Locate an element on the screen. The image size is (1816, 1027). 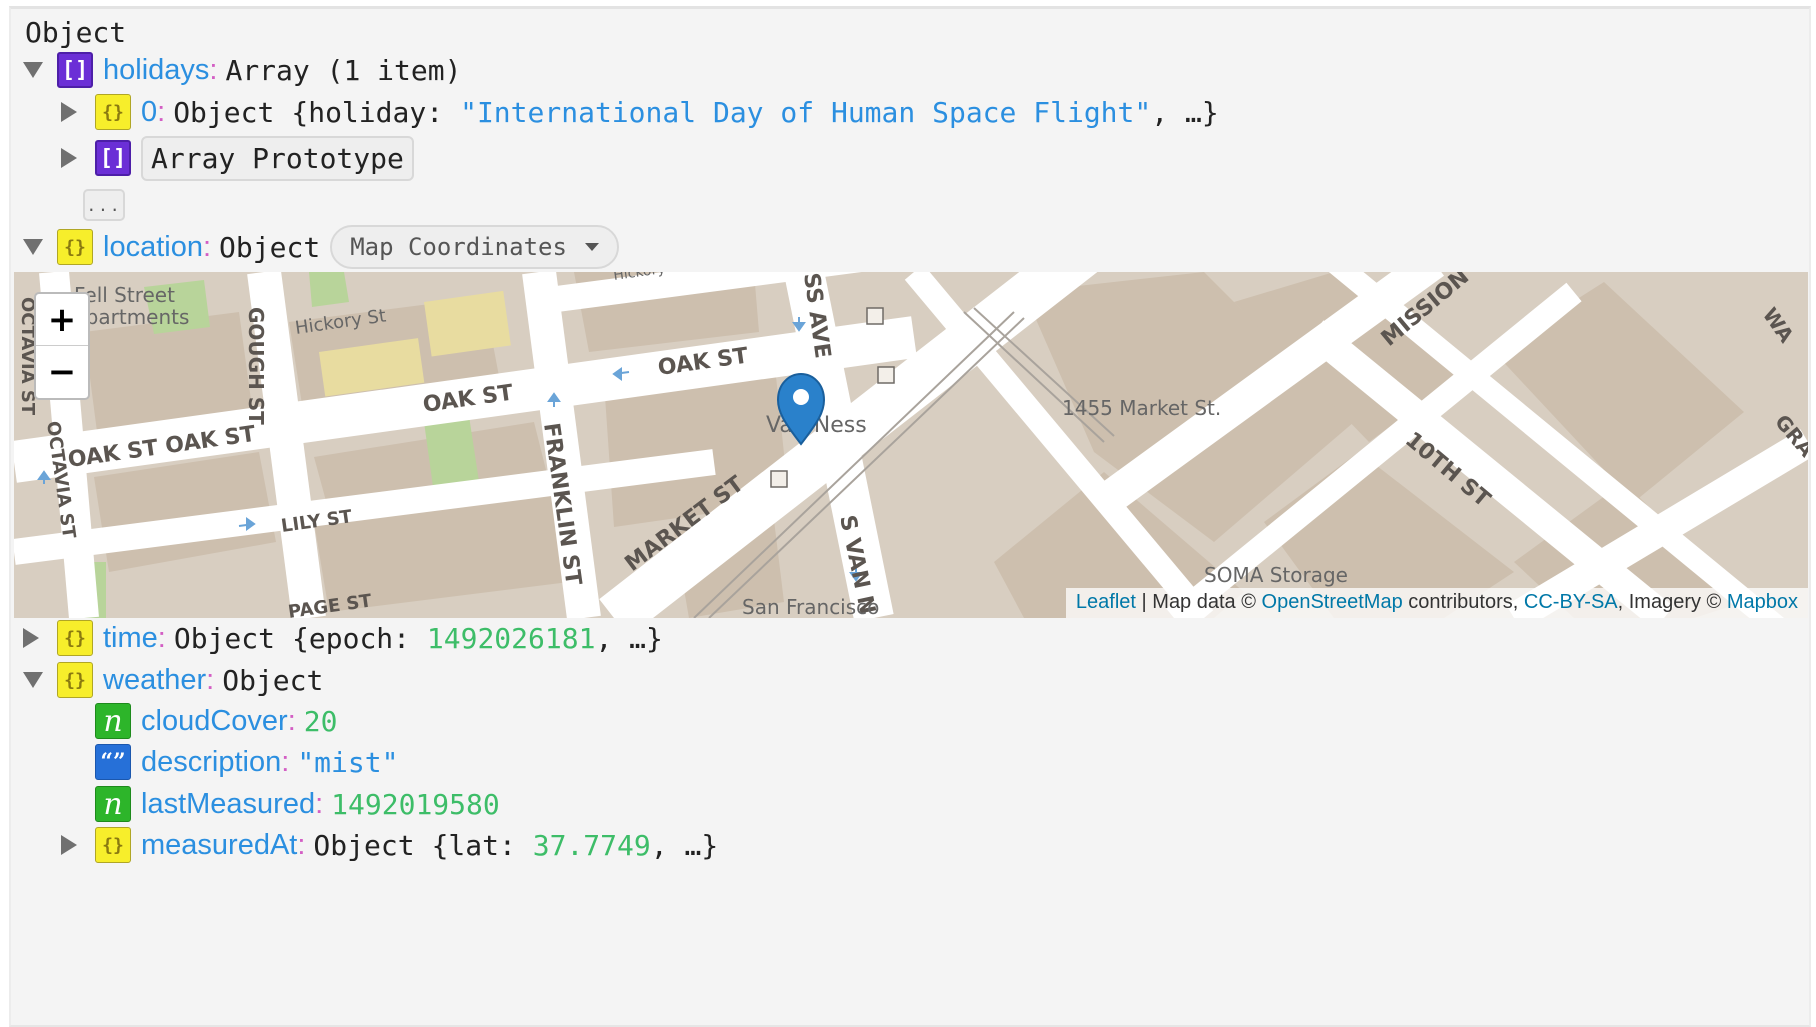
map-label-1455-market: 1455 Market St. is located at coordinates (1141, 408).